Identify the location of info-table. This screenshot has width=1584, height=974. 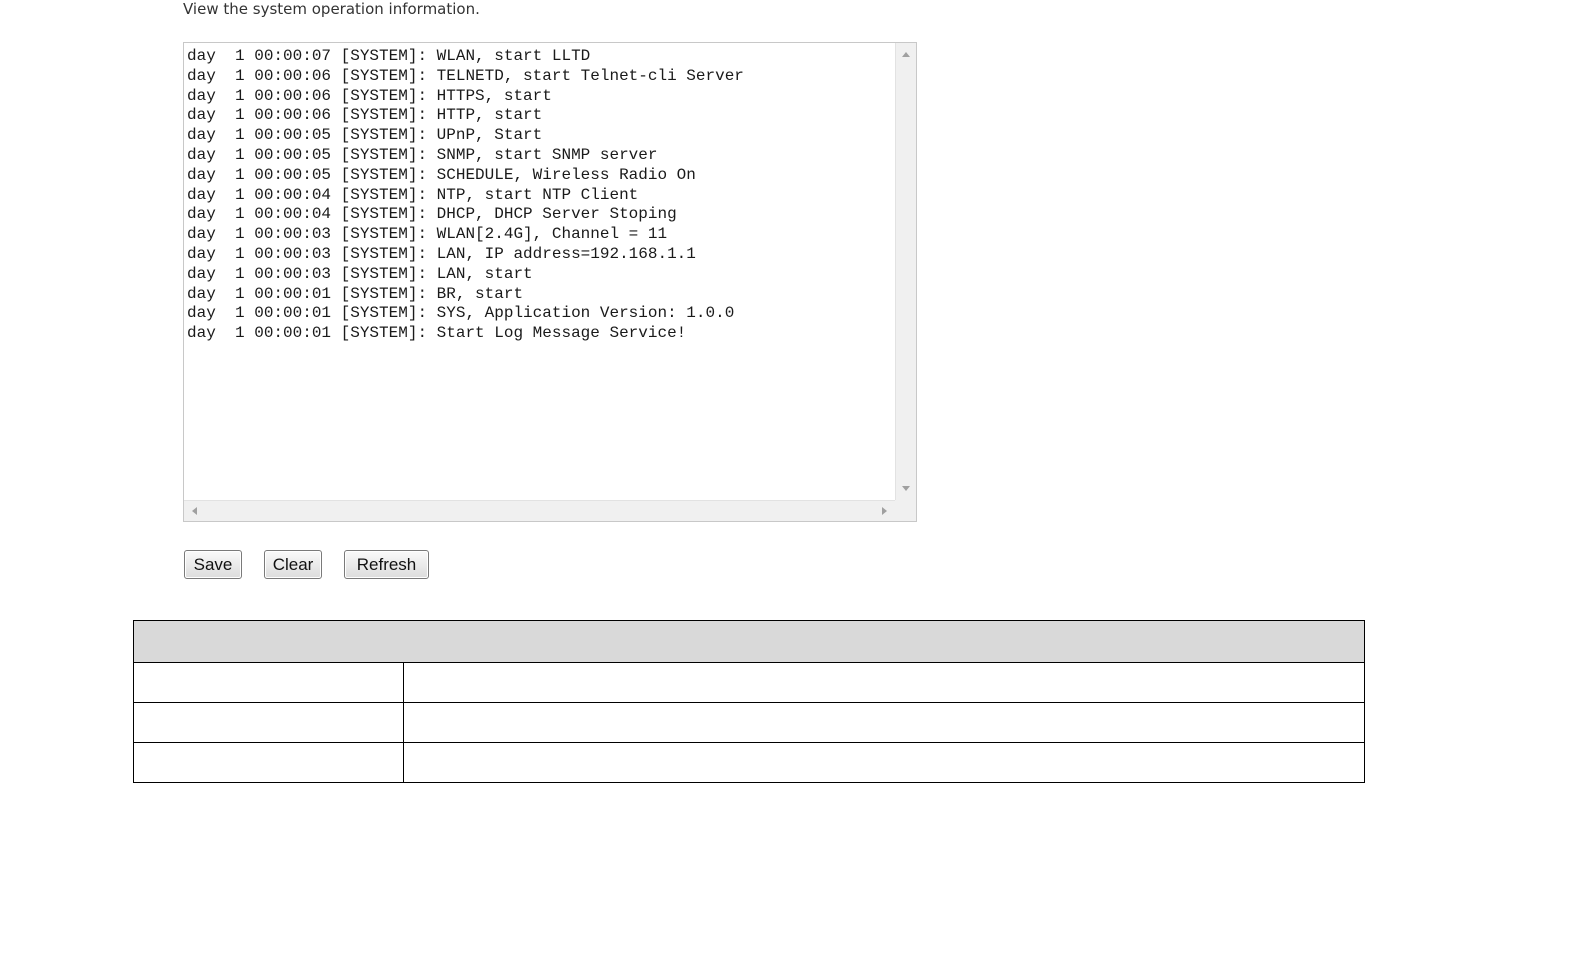
(749, 701).